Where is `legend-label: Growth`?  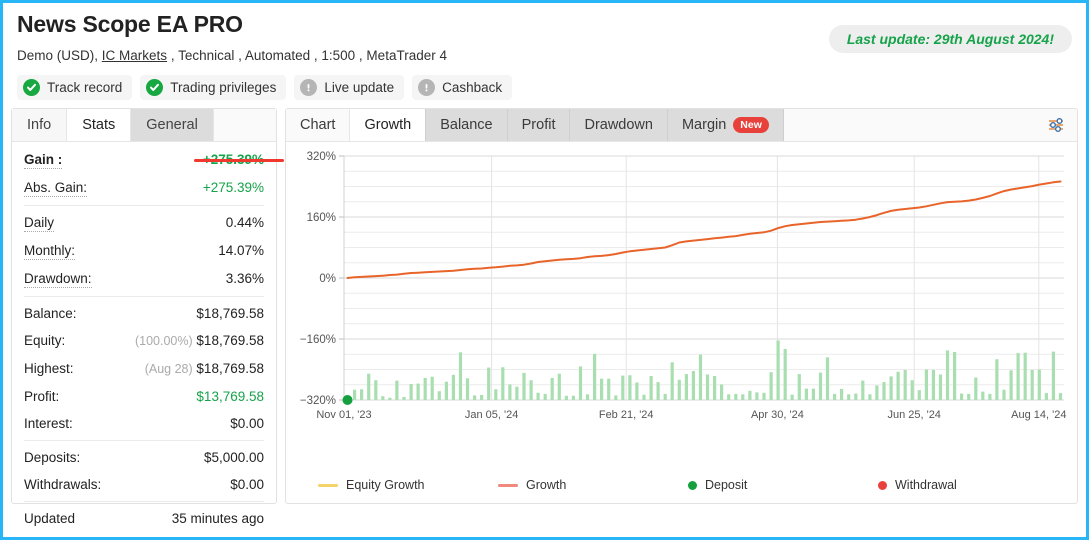
legend-label: Growth is located at coordinates (546, 485).